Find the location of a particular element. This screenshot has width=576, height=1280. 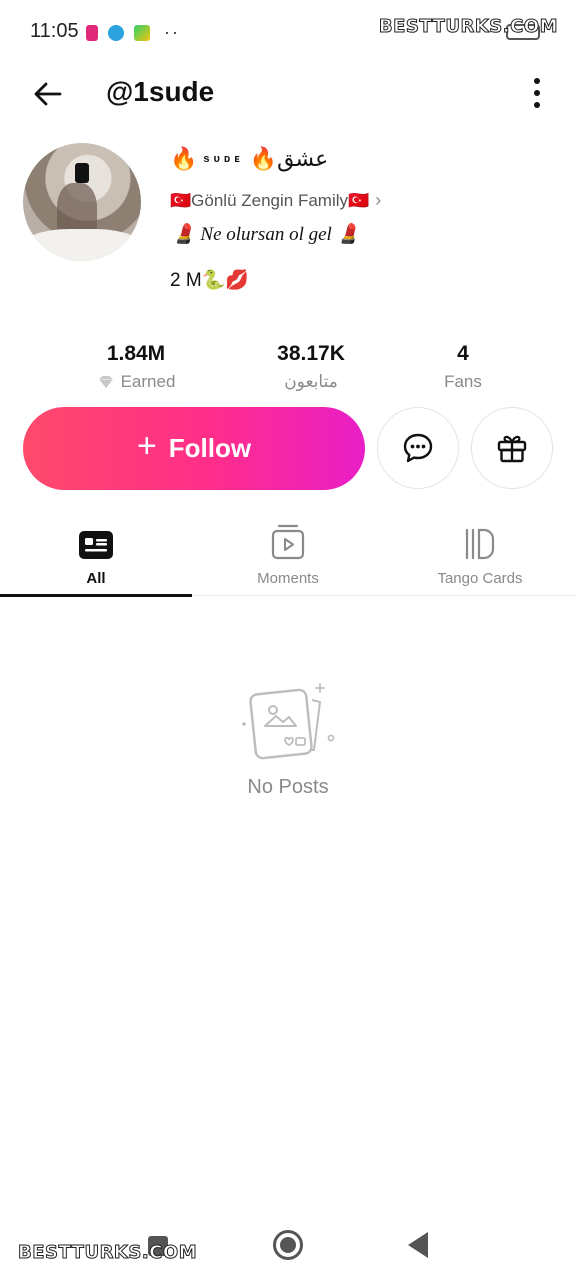

stat-earned-label-row: Earned is located at coordinates (136, 382).